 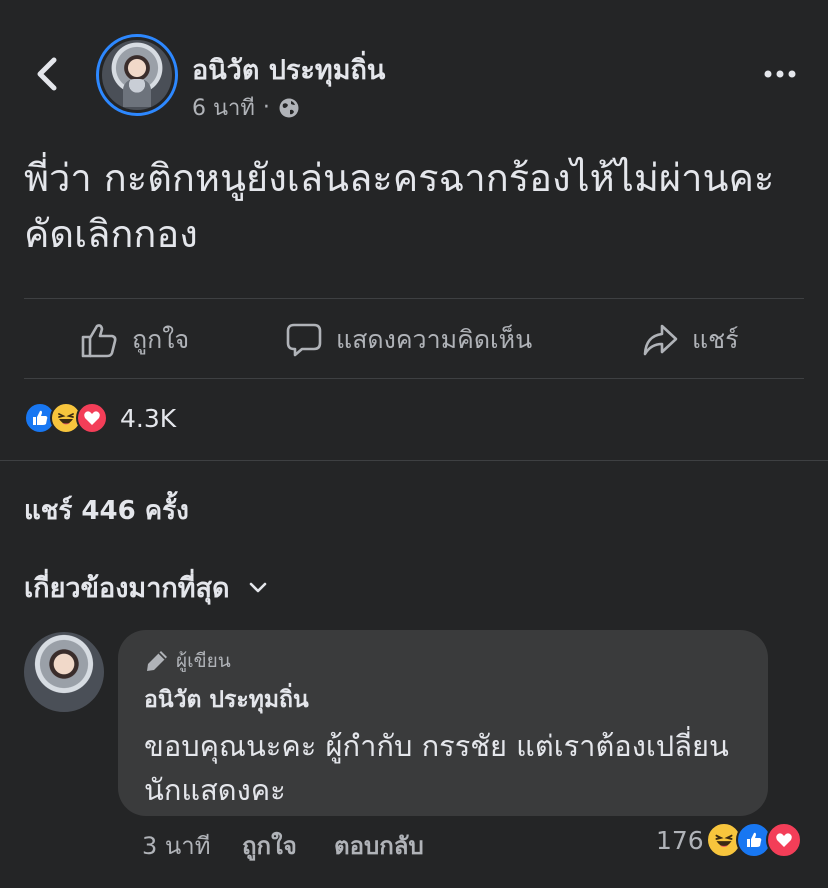 I want to click on post-time: 6 นาที, so click(x=223, y=107).